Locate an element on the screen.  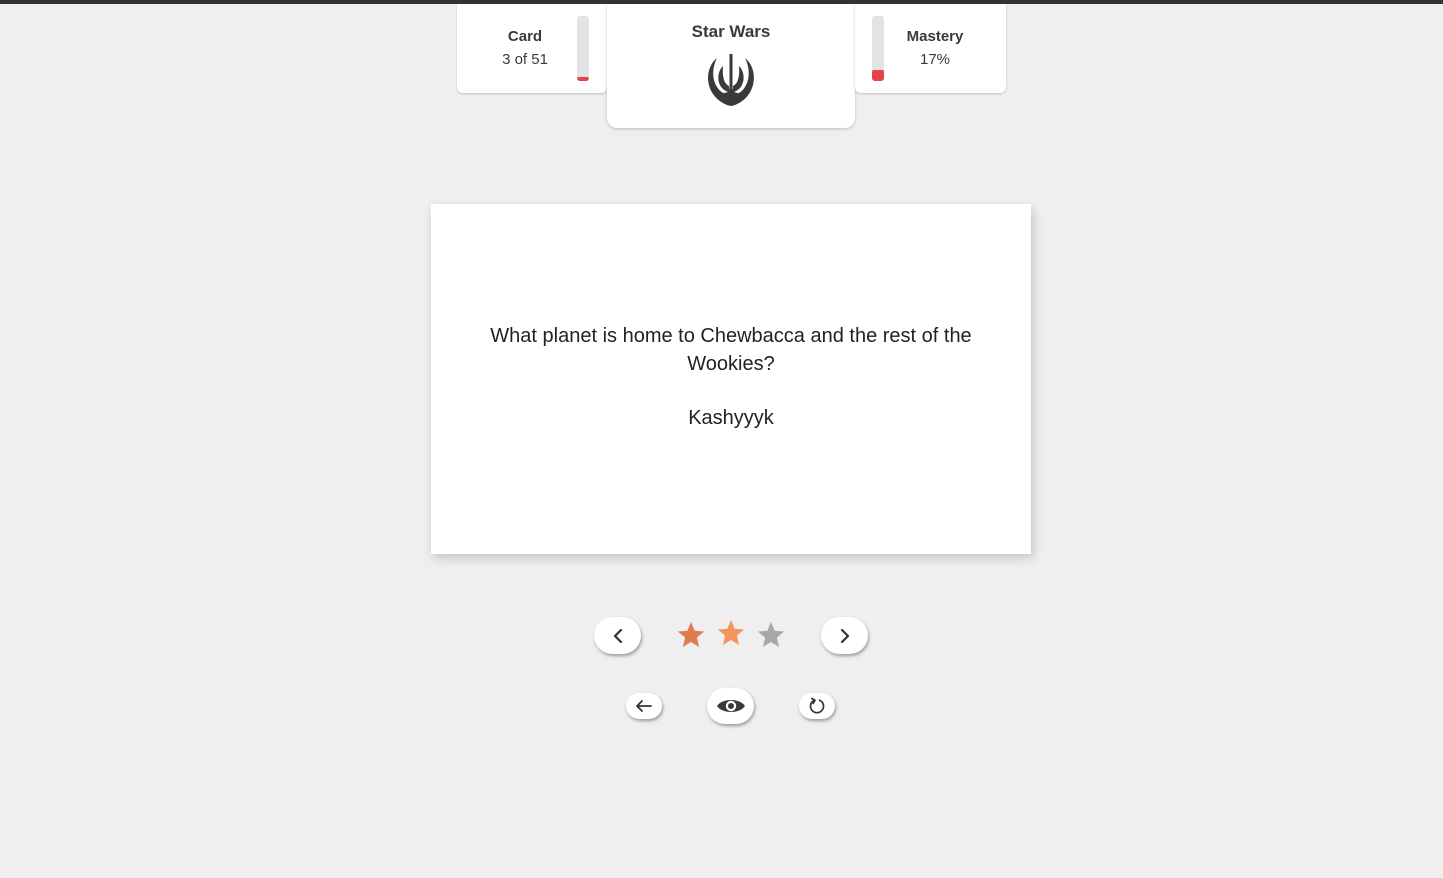
back-button is located at coordinates (644, 706).